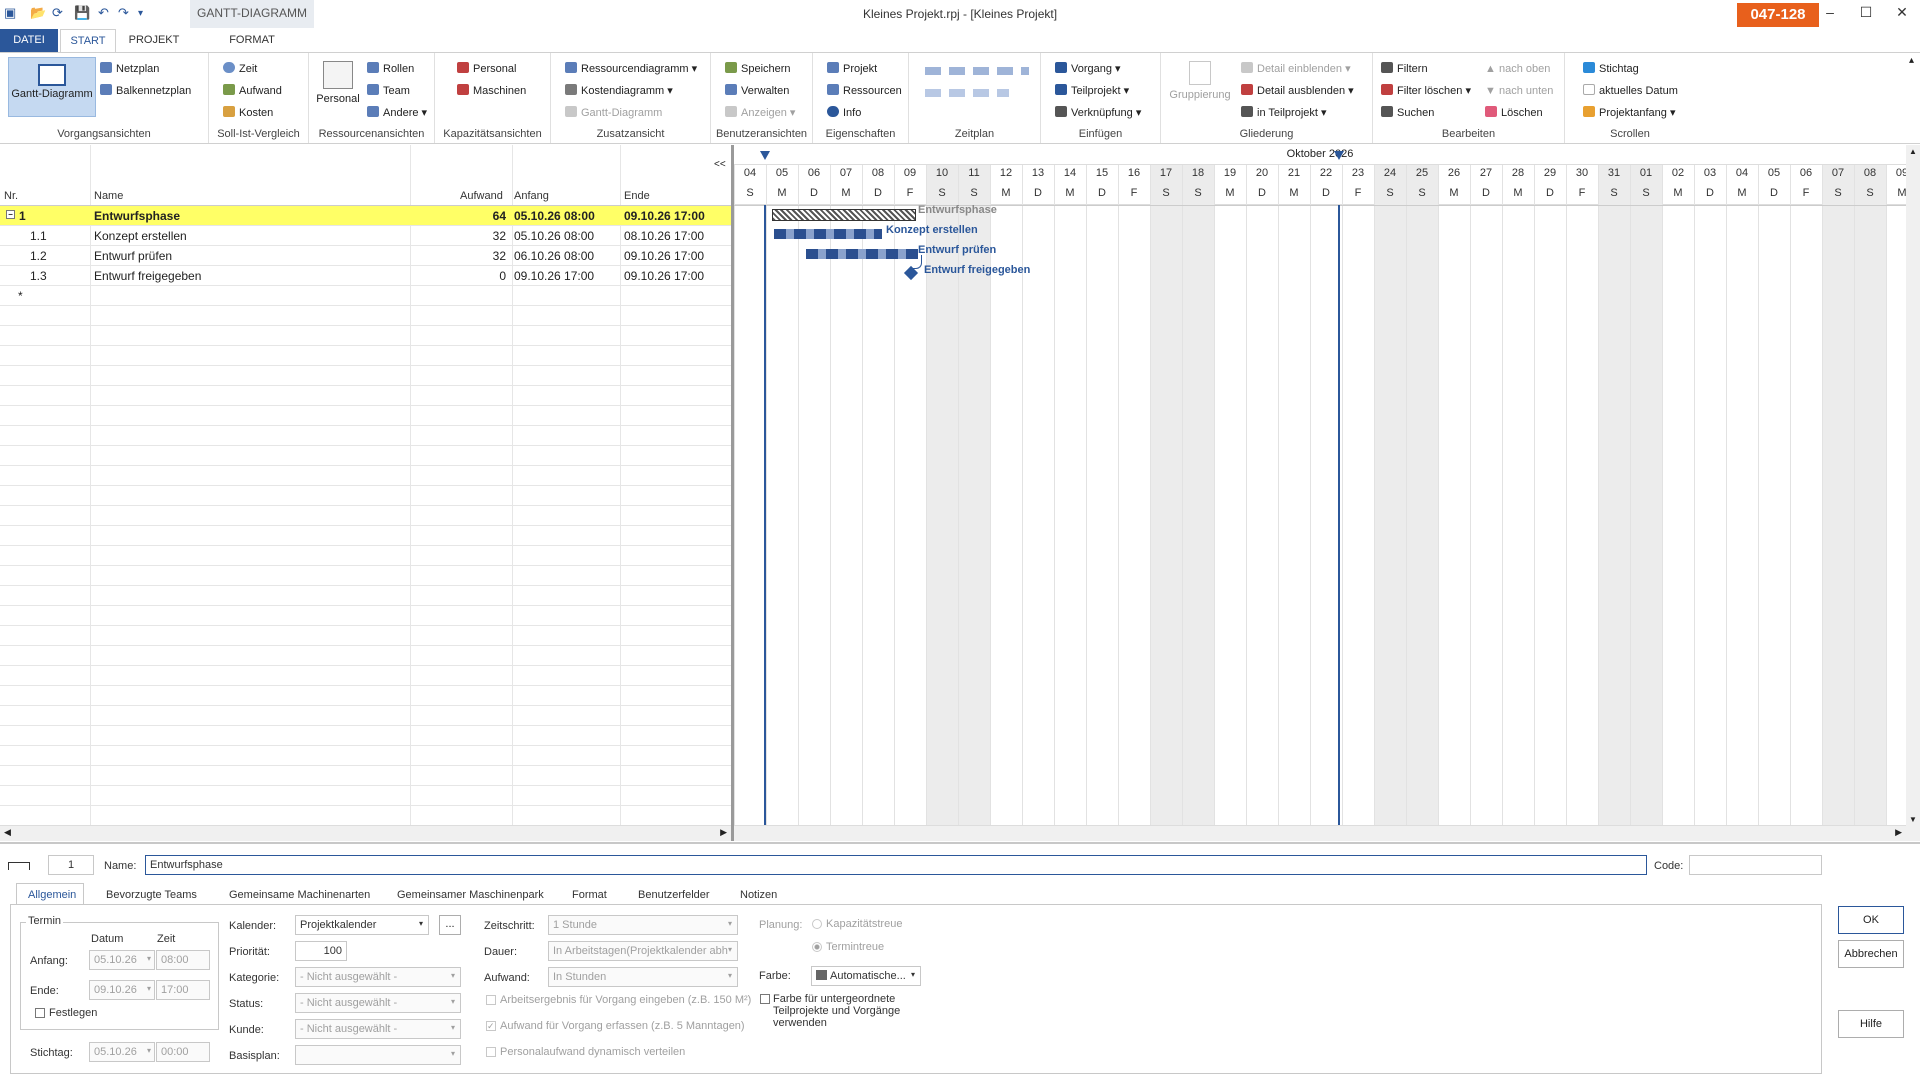 Image resolution: width=1920 pixels, height=1080 pixels. What do you see at coordinates (1404, 69) in the screenshot?
I see `filtern-button: Filtern` at bounding box center [1404, 69].